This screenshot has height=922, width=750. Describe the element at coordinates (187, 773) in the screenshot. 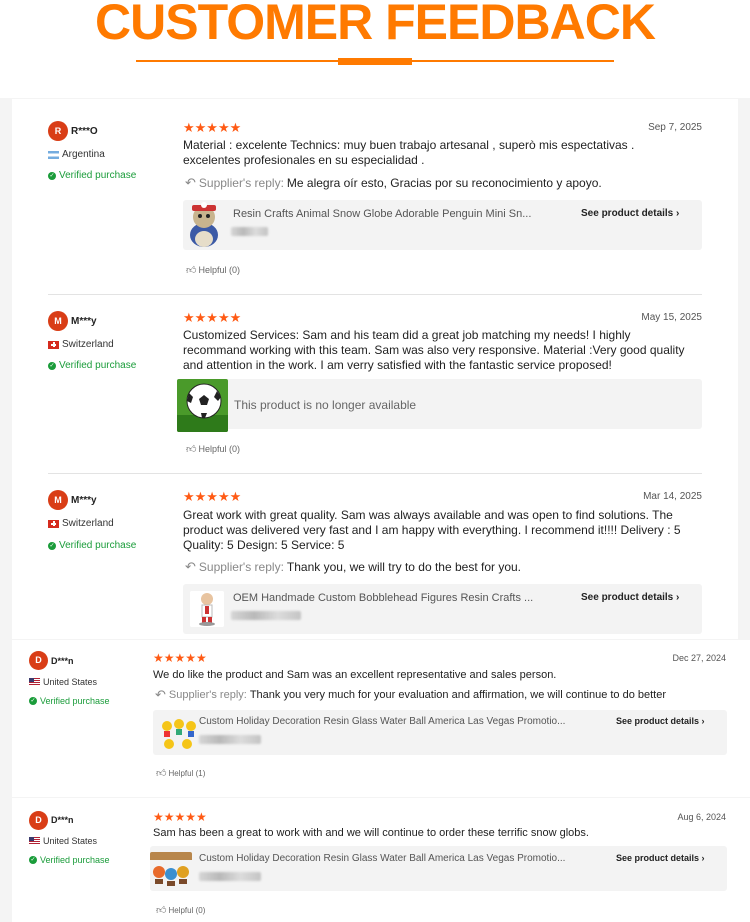

I see `helpful-count: Helpful (1)` at that location.